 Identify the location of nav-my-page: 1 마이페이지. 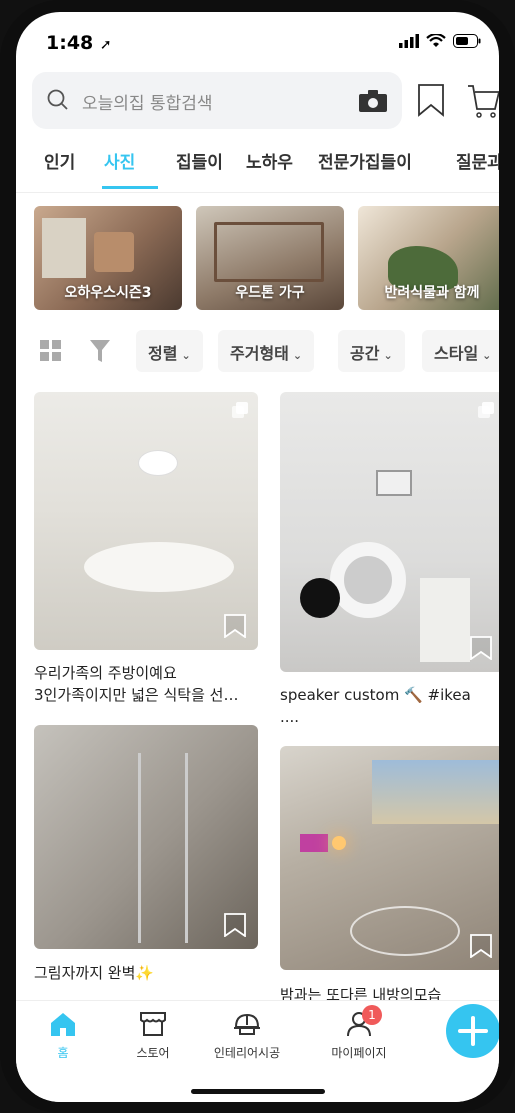
(359, 1033).